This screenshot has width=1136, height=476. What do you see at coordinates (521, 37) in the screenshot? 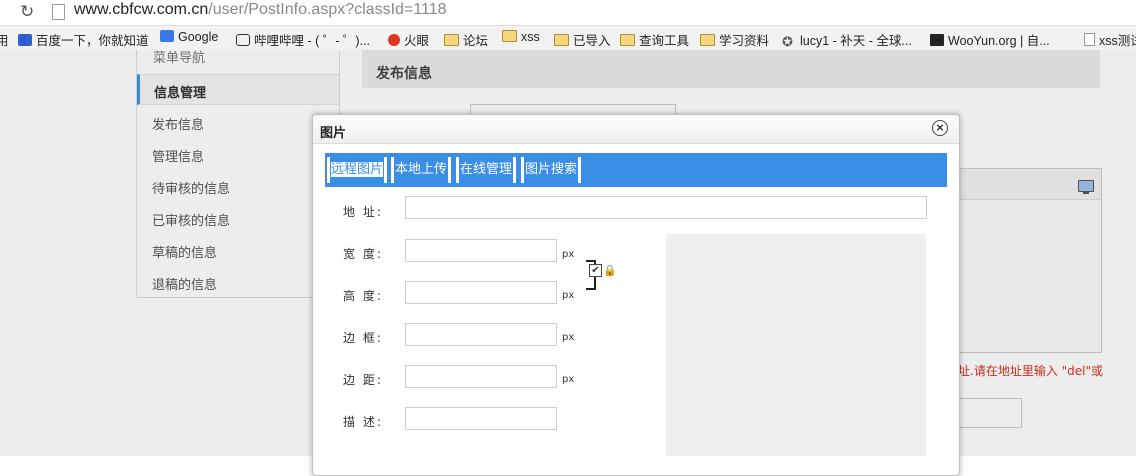
I see `bookmark-folder-xss: xss` at bounding box center [521, 37].